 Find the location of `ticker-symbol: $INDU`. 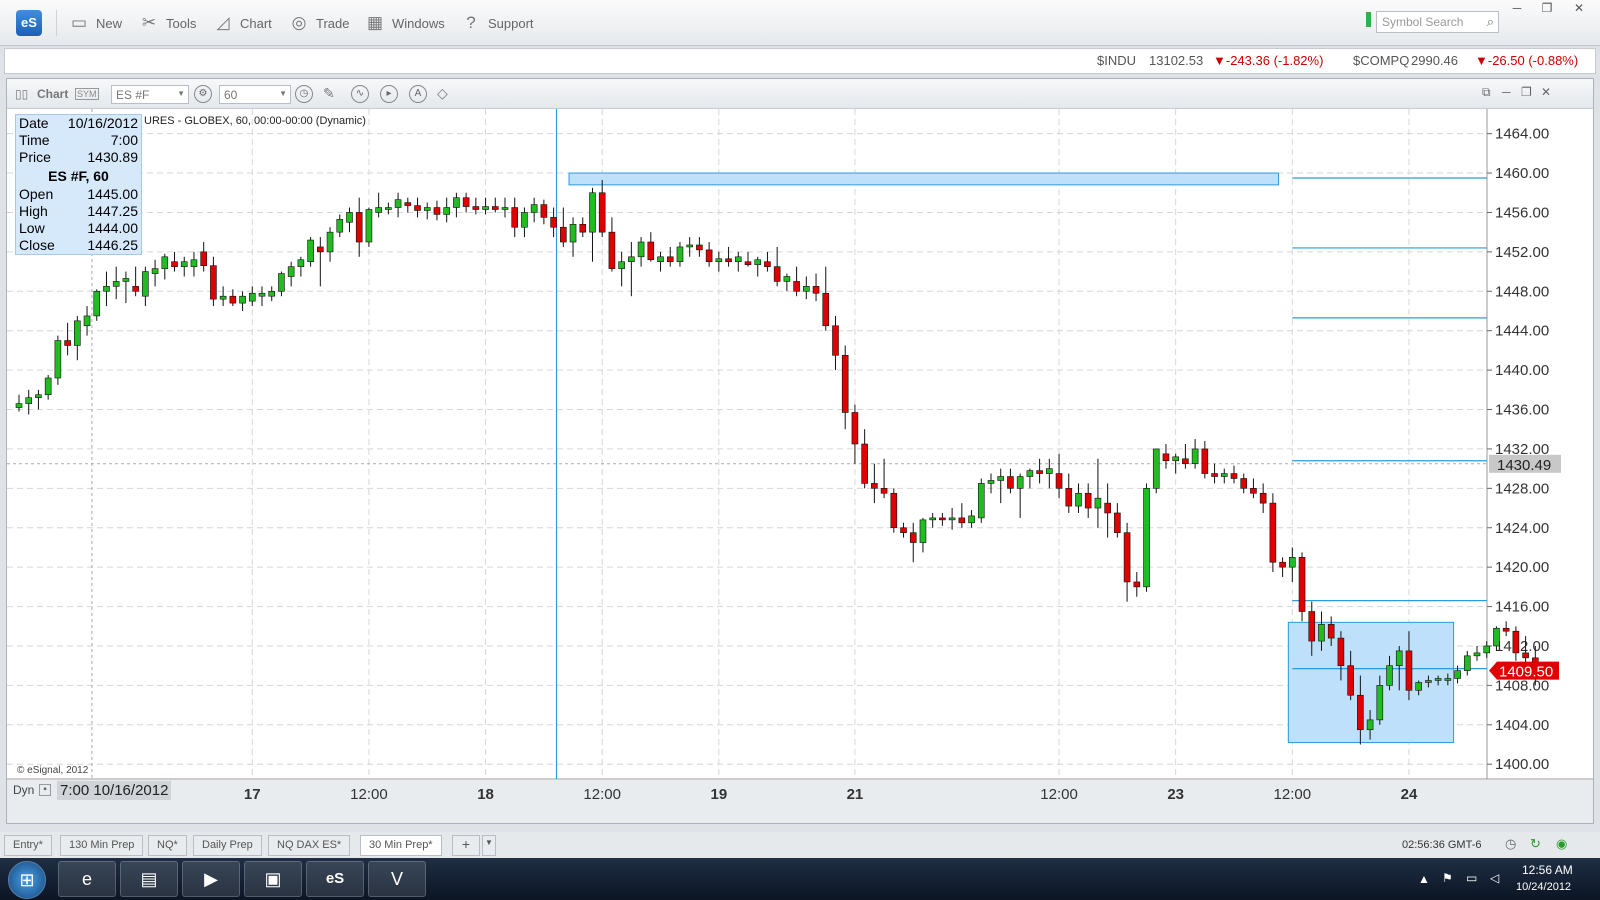

ticker-symbol: $INDU is located at coordinates (1116, 60).